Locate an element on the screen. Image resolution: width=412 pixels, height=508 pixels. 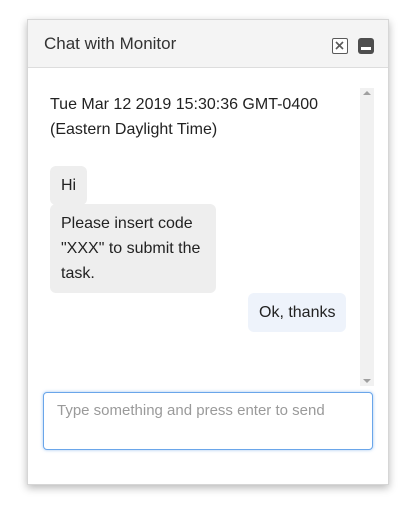
chat-title: Chat with Monitor is located at coordinates (110, 43).